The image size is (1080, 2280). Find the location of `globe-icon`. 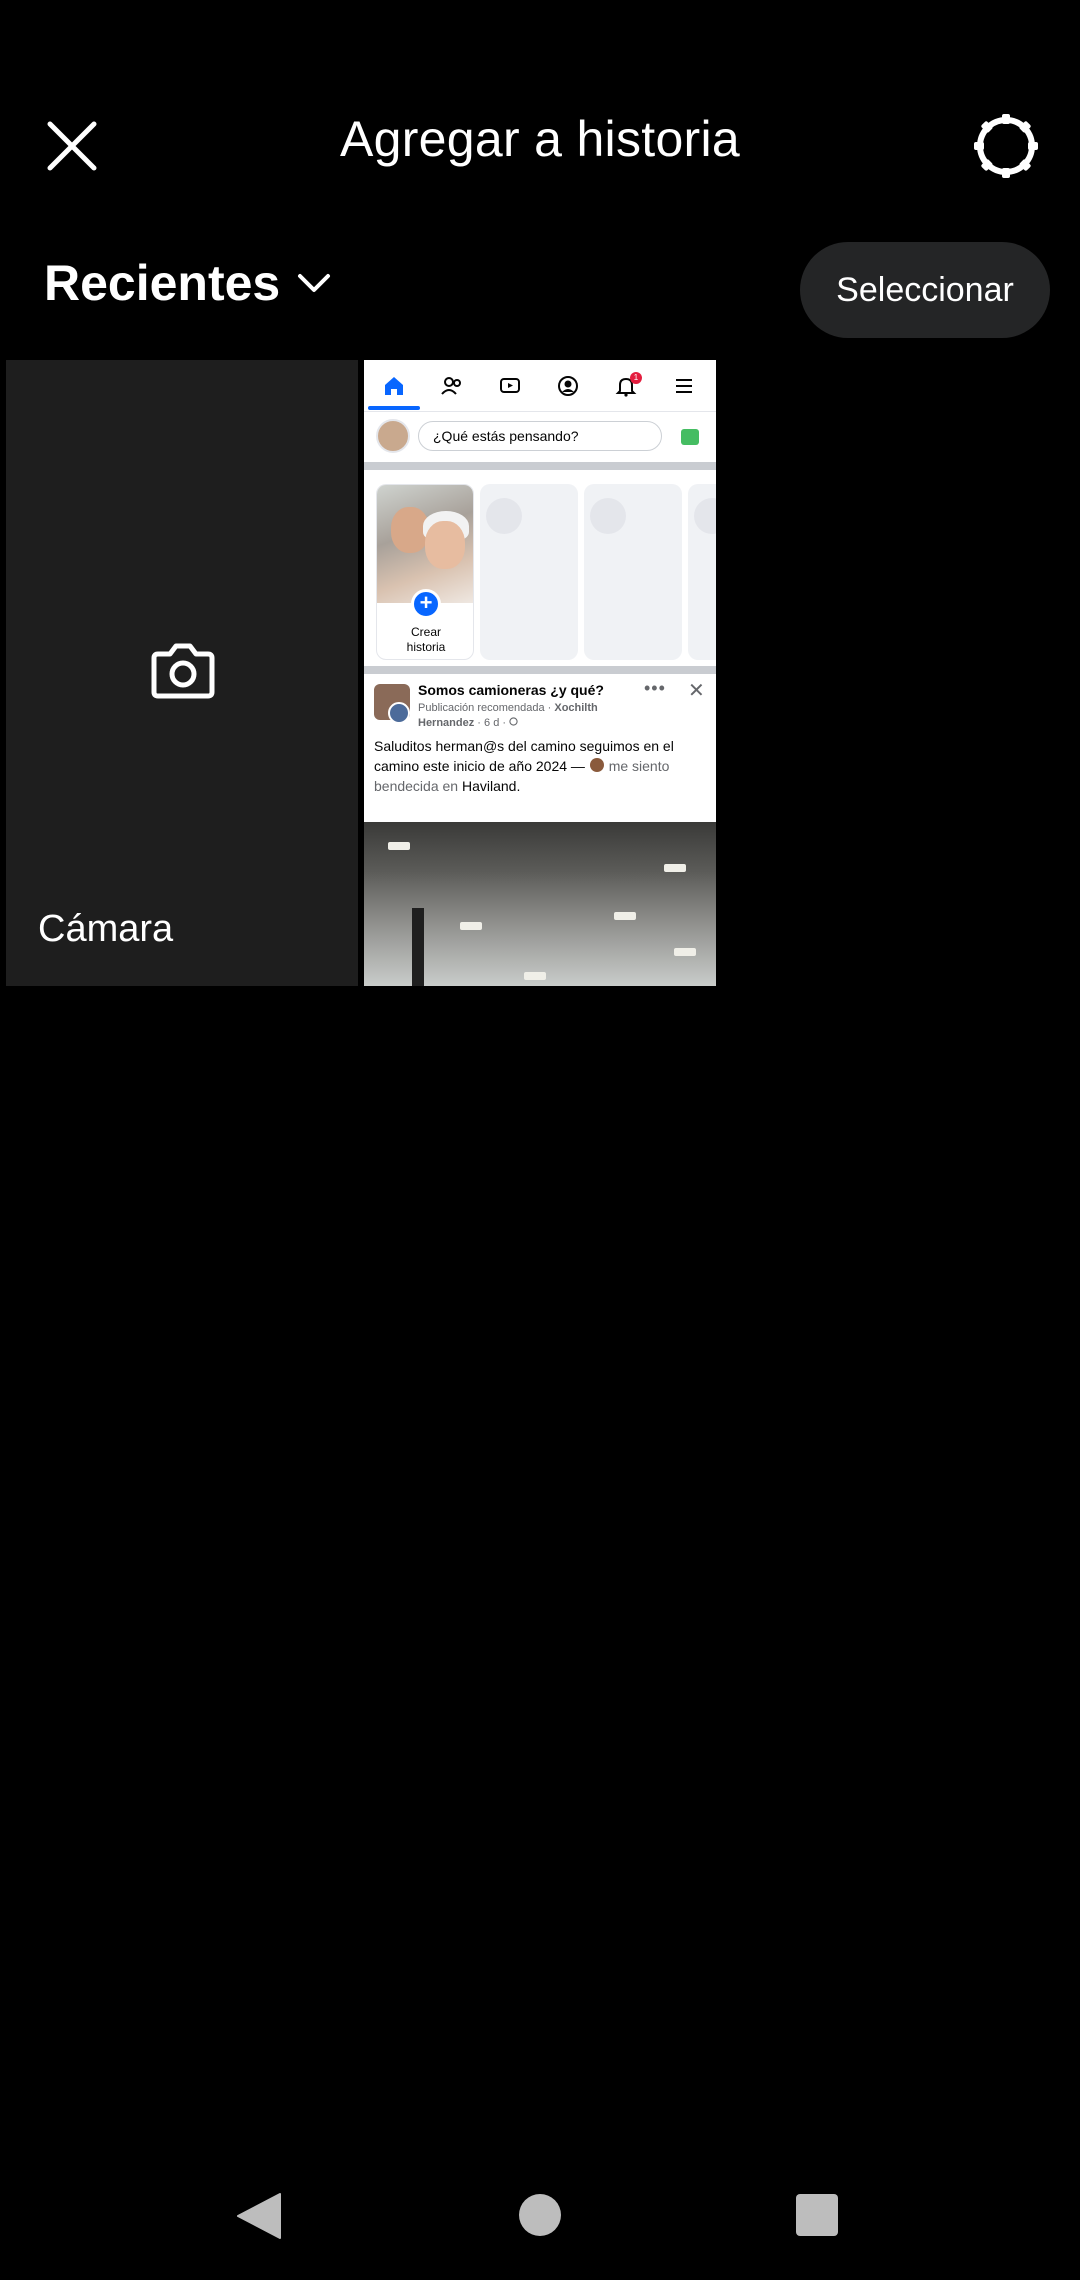

globe-icon is located at coordinates (513, 721).